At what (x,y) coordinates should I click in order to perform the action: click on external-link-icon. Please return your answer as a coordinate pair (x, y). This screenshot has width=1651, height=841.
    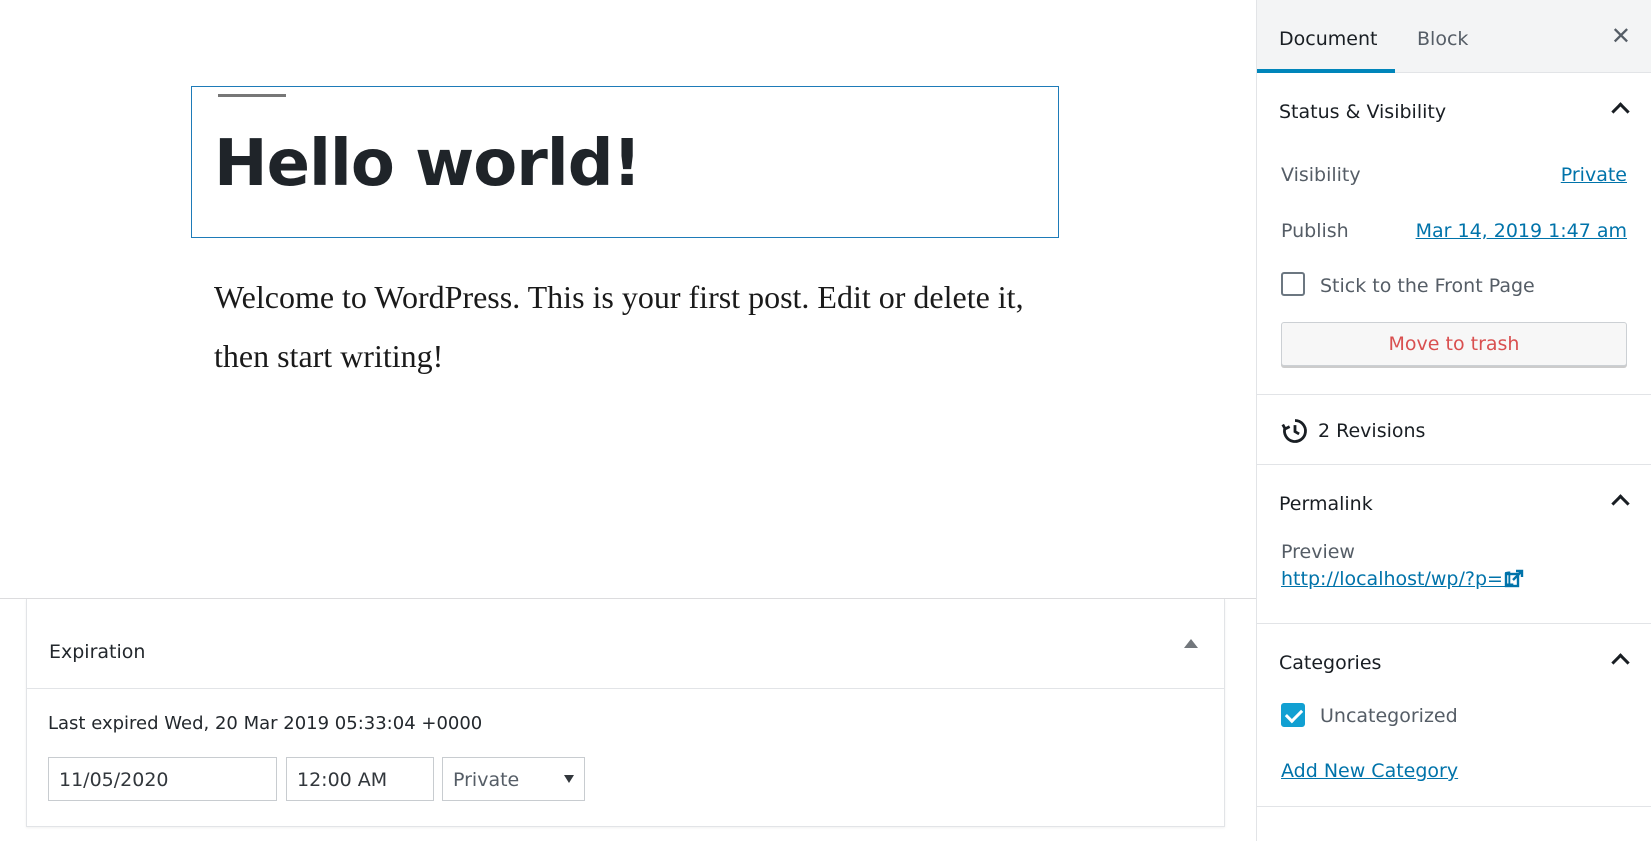
    Looking at the image, I should click on (1514, 579).